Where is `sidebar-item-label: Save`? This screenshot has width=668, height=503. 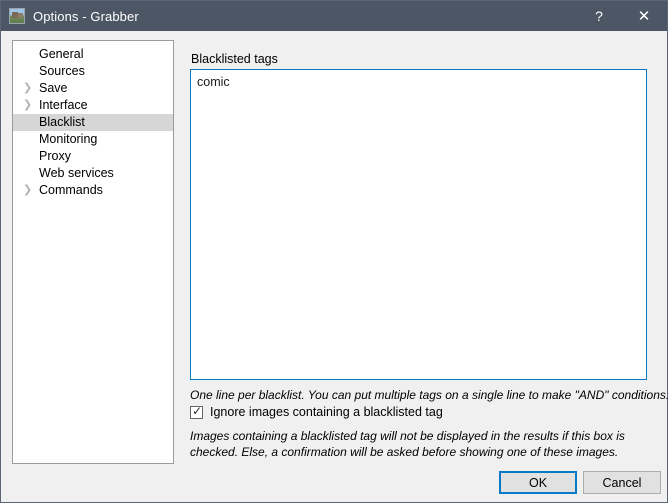
sidebar-item-label: Save is located at coordinates (53, 88).